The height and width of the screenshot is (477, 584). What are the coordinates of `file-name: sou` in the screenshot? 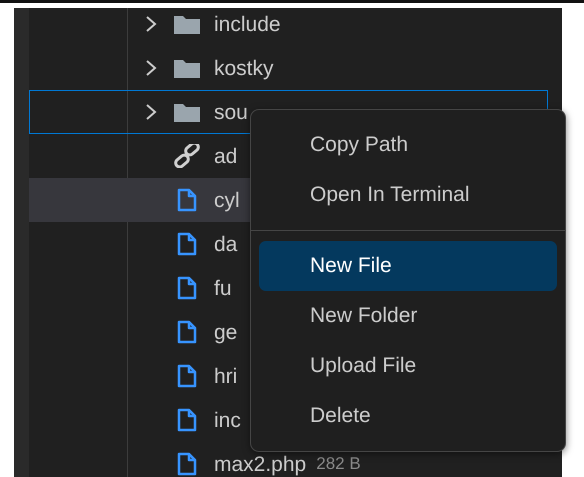 It's located at (231, 112).